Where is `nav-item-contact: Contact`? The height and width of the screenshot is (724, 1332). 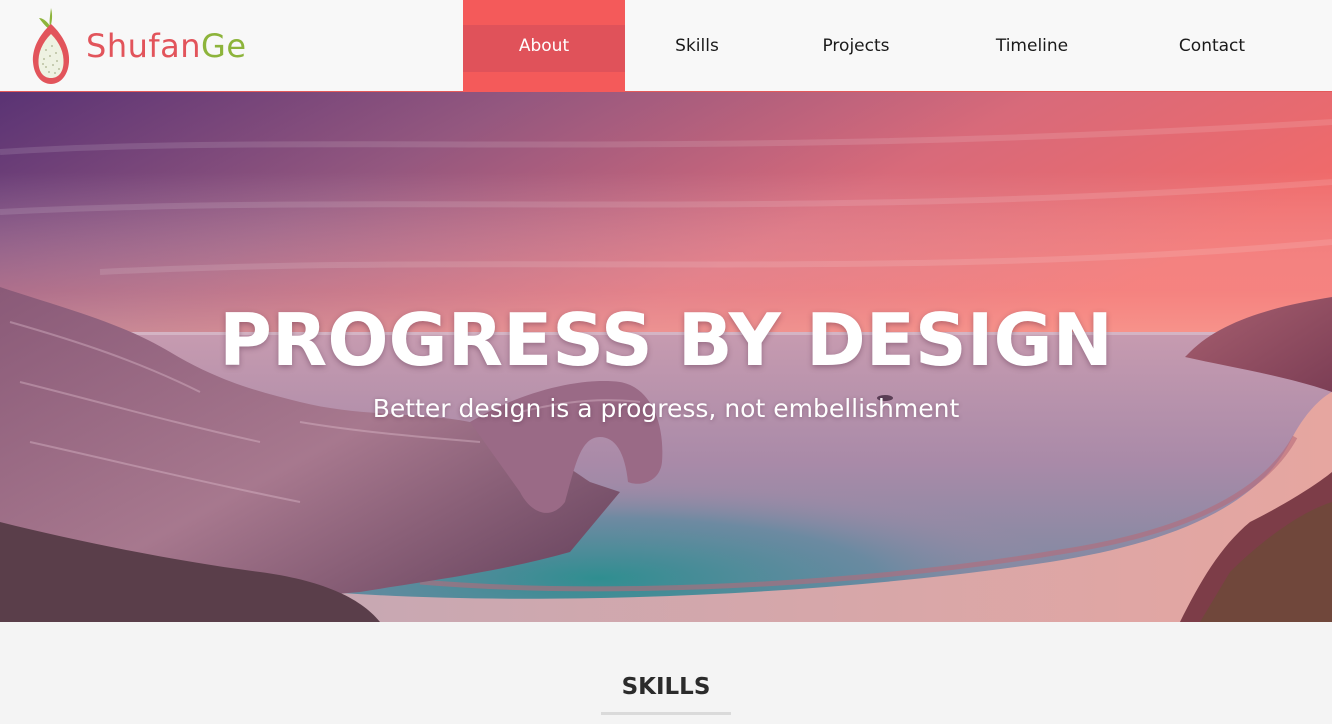 nav-item-contact: Contact is located at coordinates (1212, 46).